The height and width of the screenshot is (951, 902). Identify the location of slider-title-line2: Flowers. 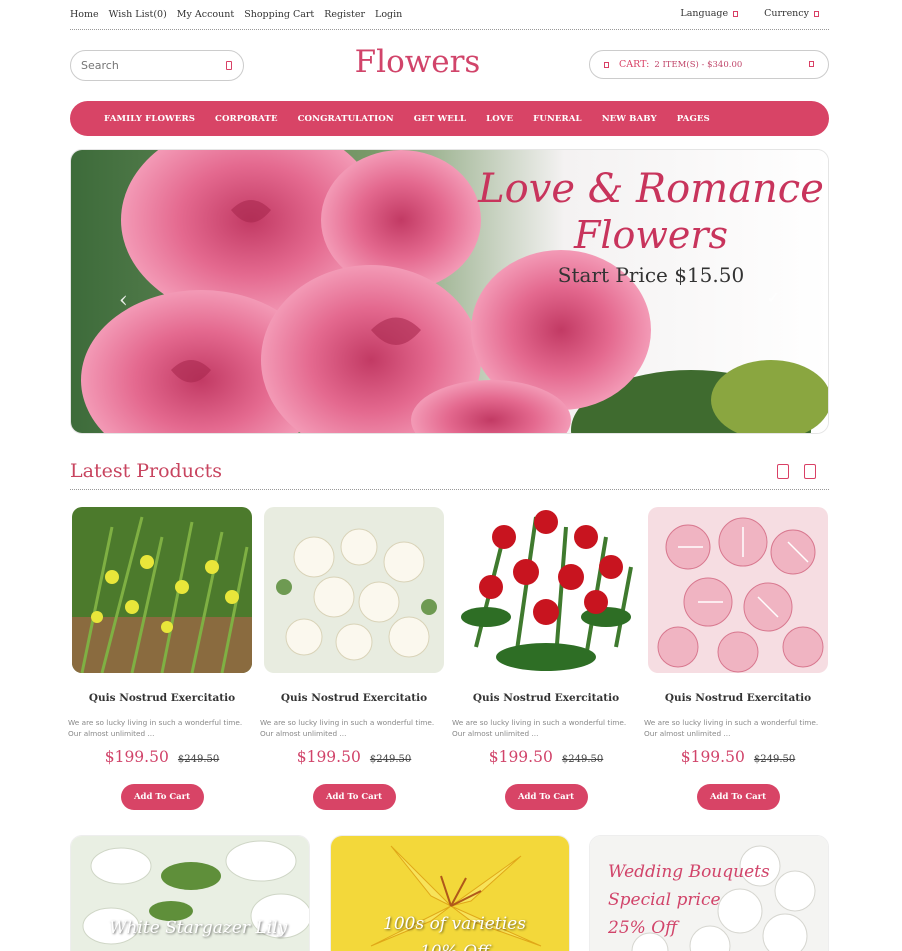
(650, 235).